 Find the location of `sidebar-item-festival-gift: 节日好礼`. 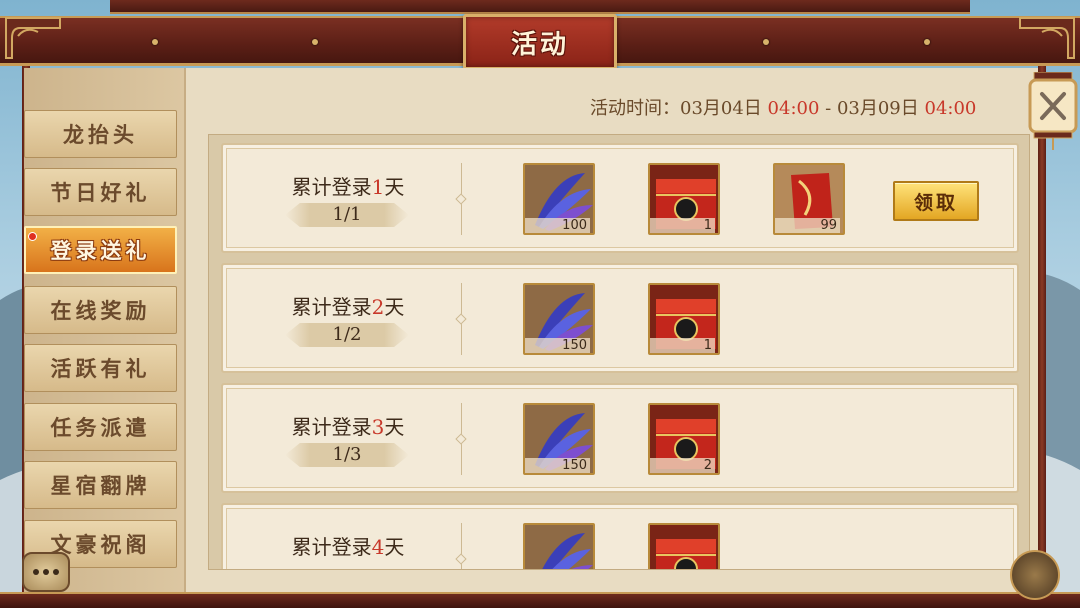

sidebar-item-festival-gift: 节日好礼 is located at coordinates (100, 192).